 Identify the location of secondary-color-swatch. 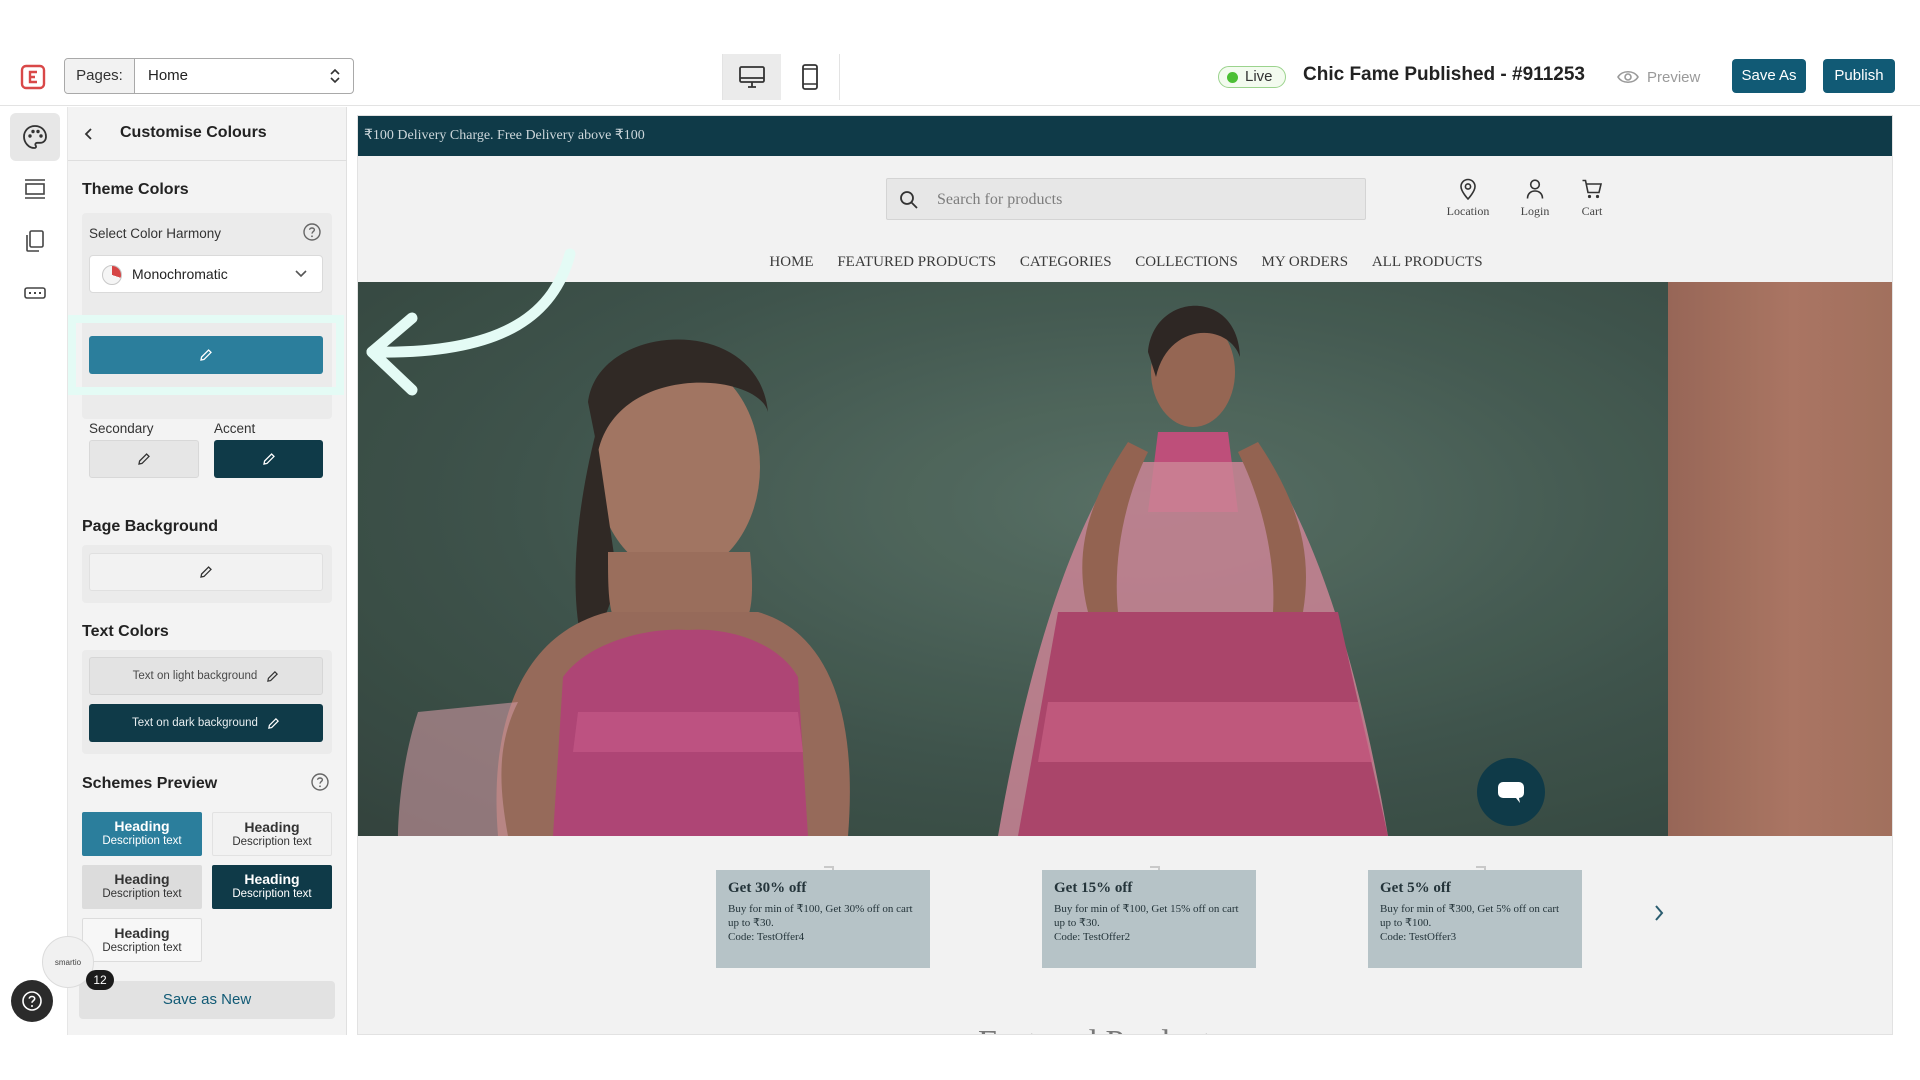
(144, 459).